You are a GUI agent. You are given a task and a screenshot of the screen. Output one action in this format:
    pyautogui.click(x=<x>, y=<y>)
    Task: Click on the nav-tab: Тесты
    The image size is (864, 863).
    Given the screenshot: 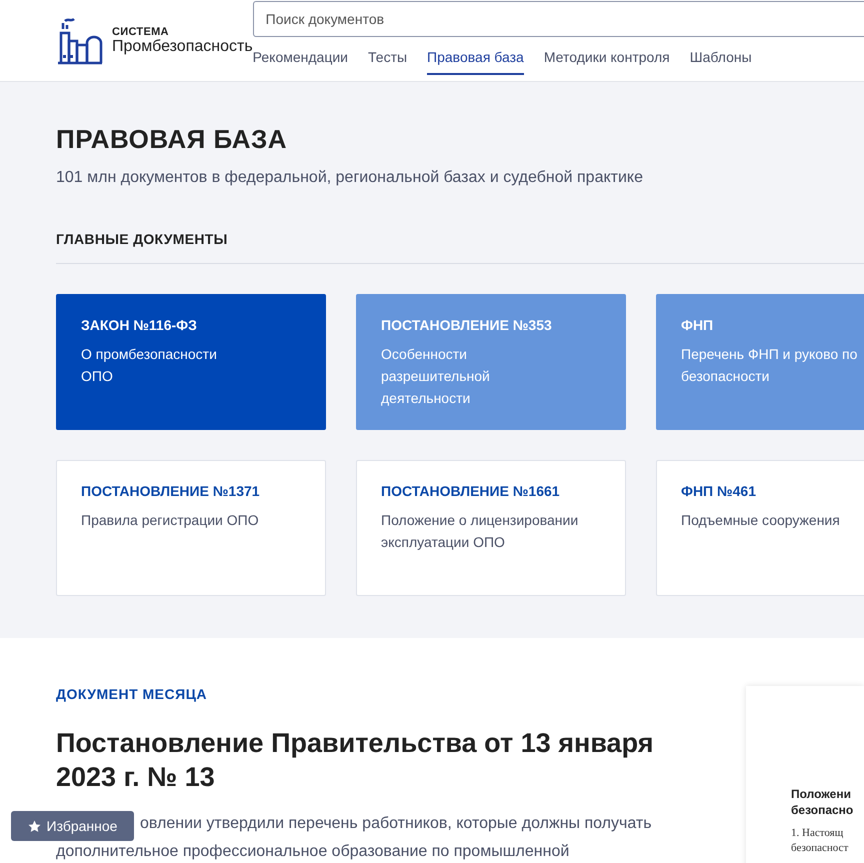 What is the action you would take?
    pyautogui.click(x=388, y=62)
    